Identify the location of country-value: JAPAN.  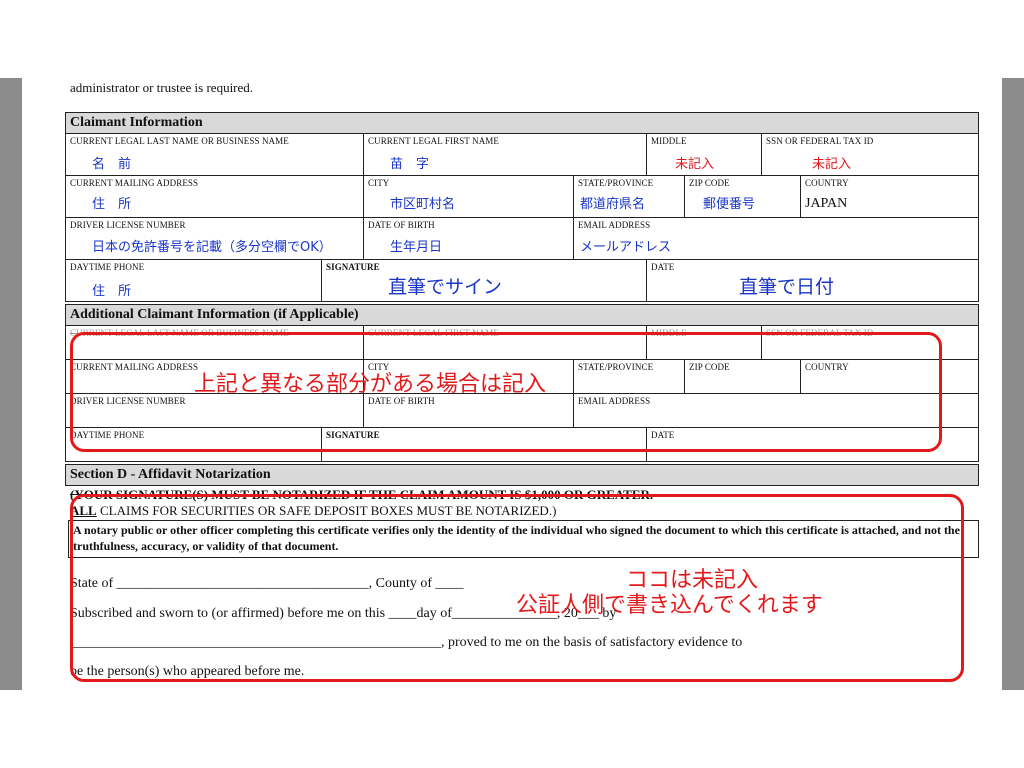
(826, 203).